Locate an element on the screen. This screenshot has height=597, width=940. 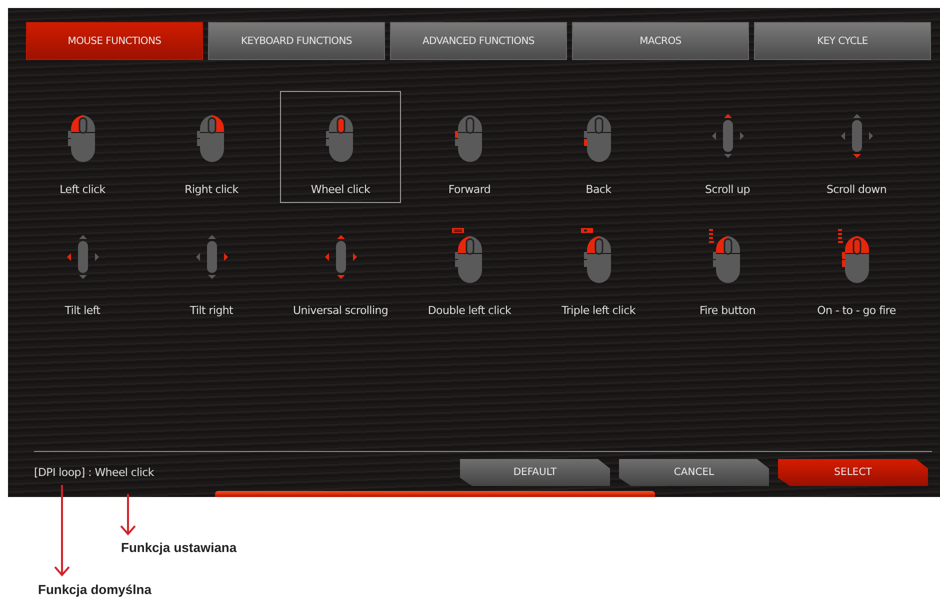
function-option: Fire button is located at coordinates (727, 268).